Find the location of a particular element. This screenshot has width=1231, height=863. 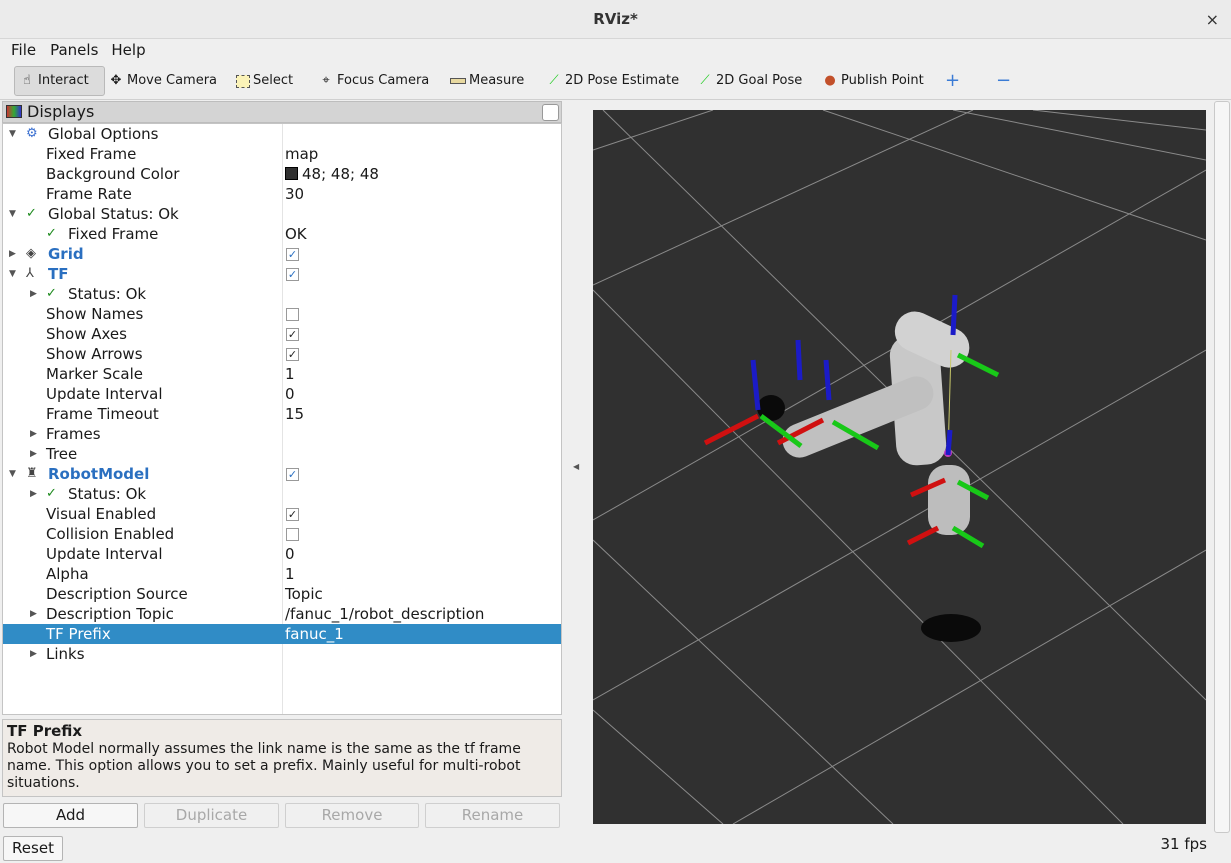

row-value: fanuc_1 is located at coordinates (314, 634).